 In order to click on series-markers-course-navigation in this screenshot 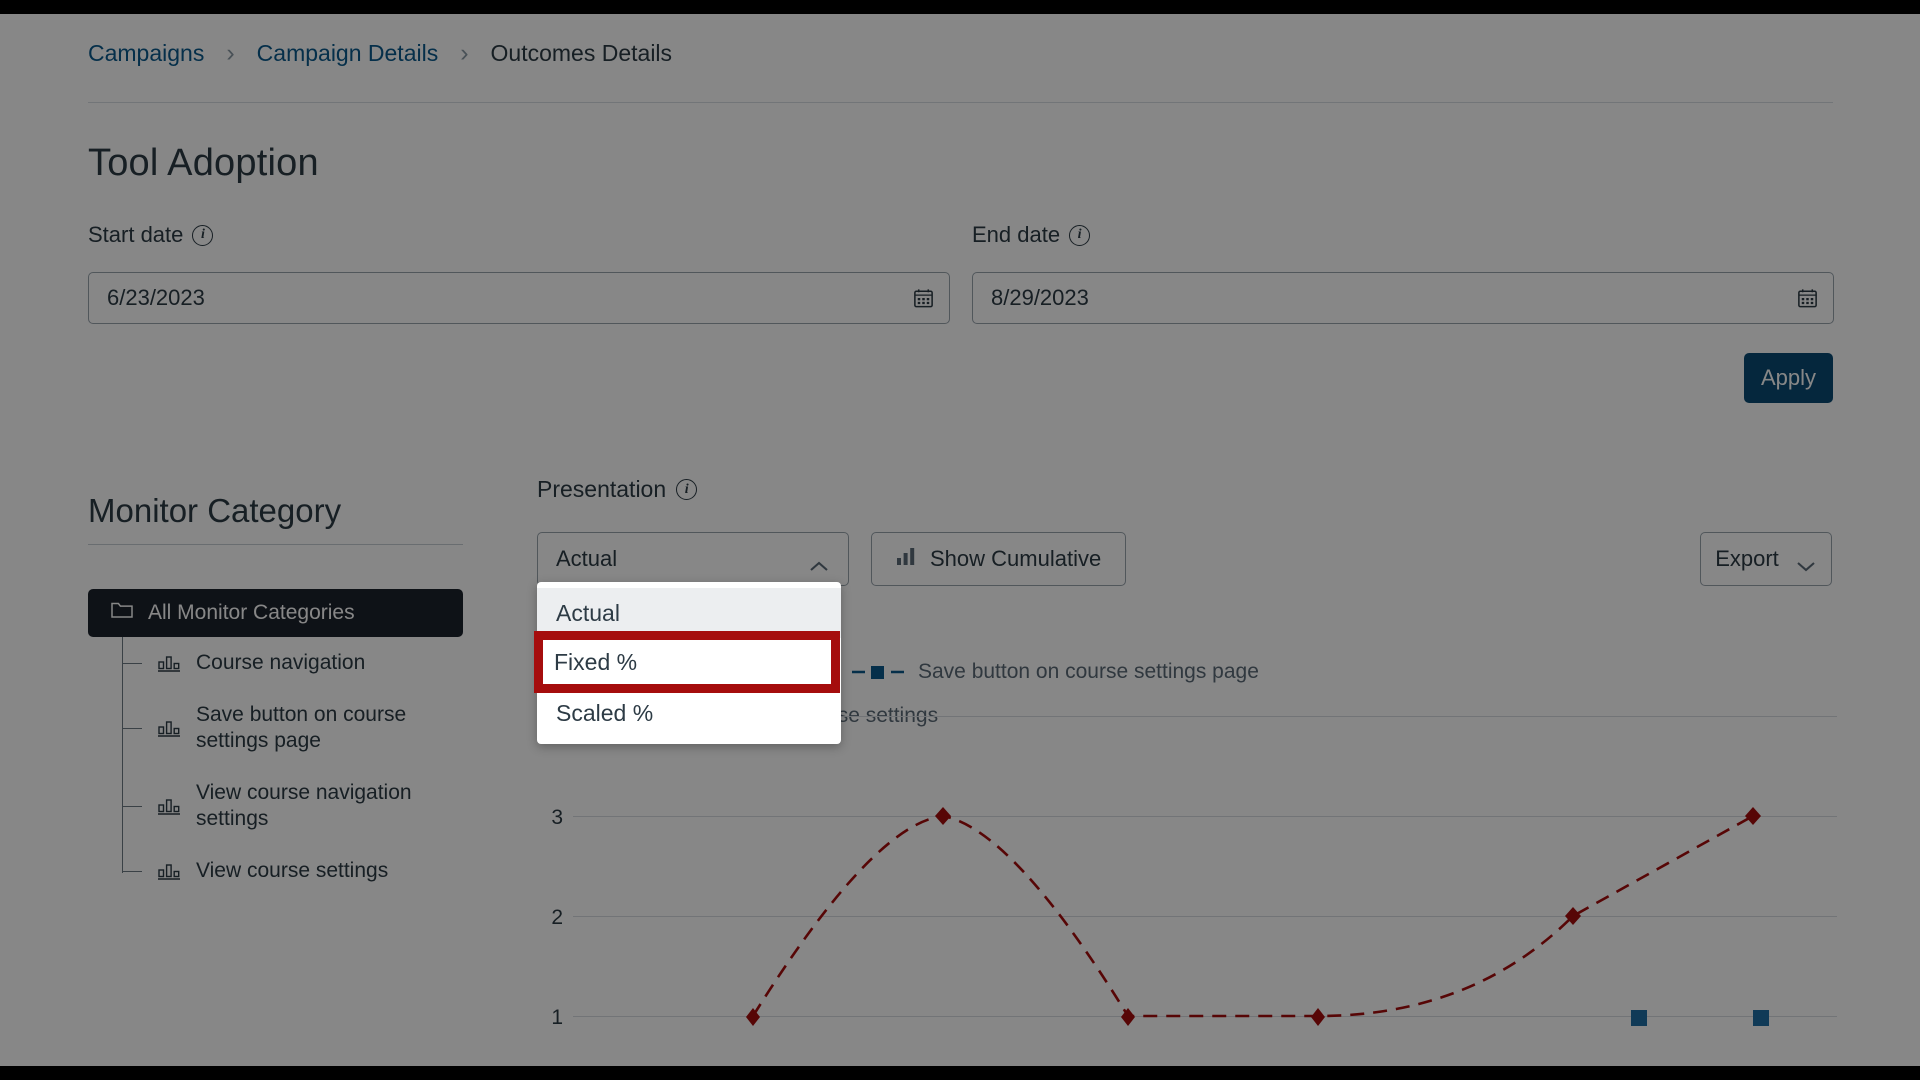, I will do `click(1253, 916)`.